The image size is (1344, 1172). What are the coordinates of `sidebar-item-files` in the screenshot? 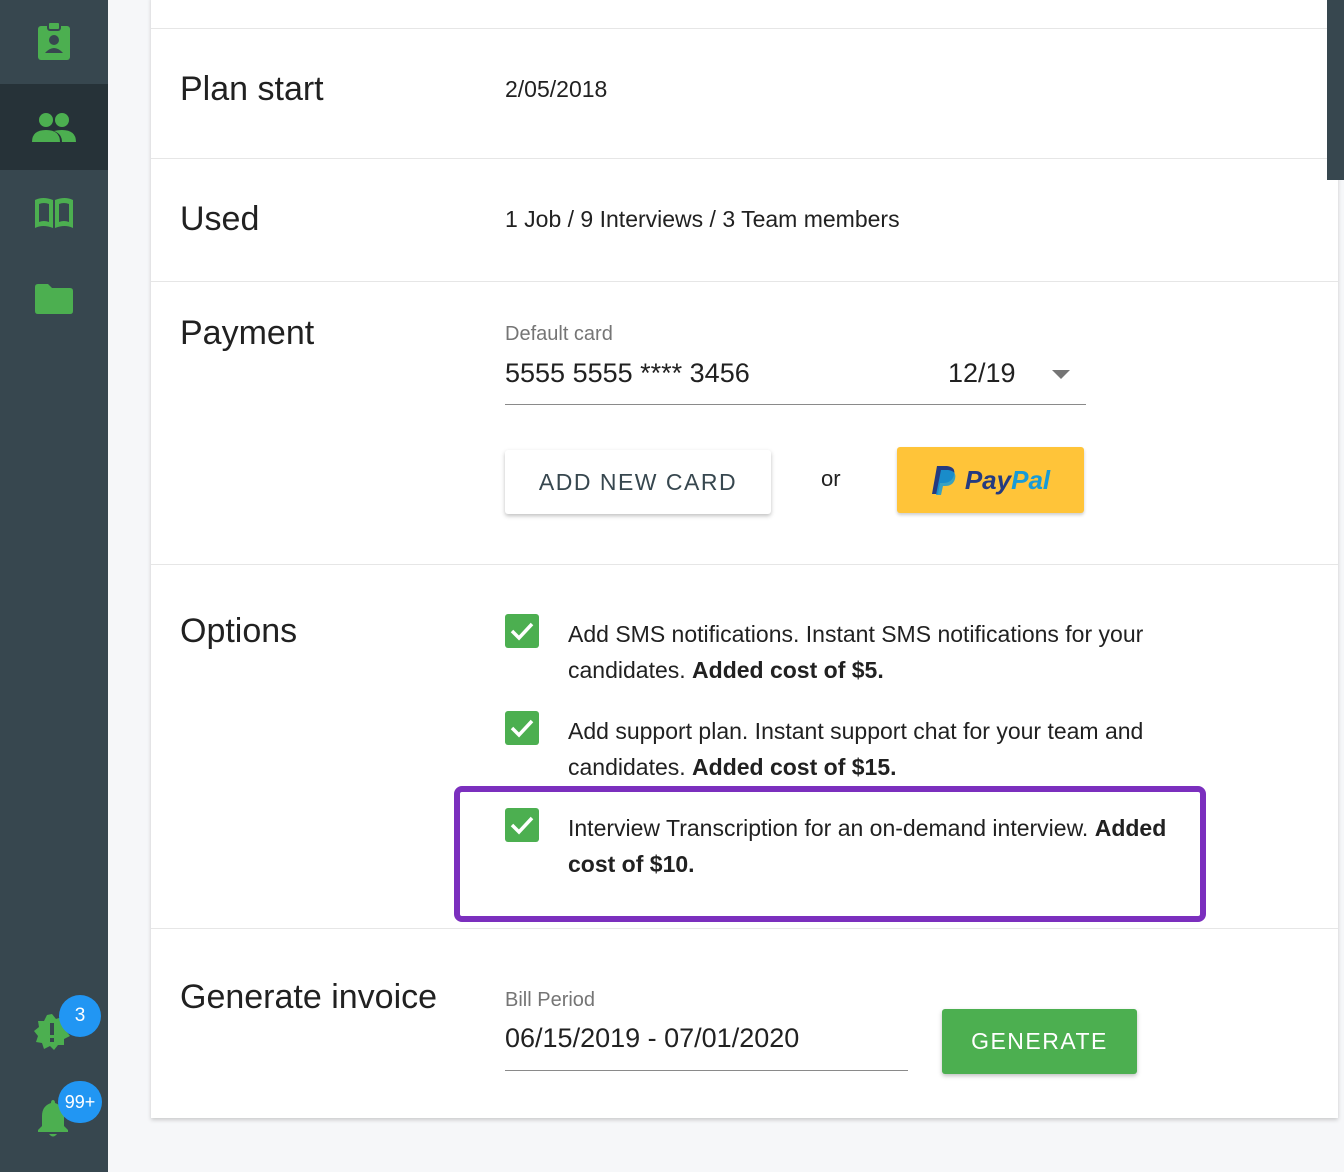 It's located at (54, 299).